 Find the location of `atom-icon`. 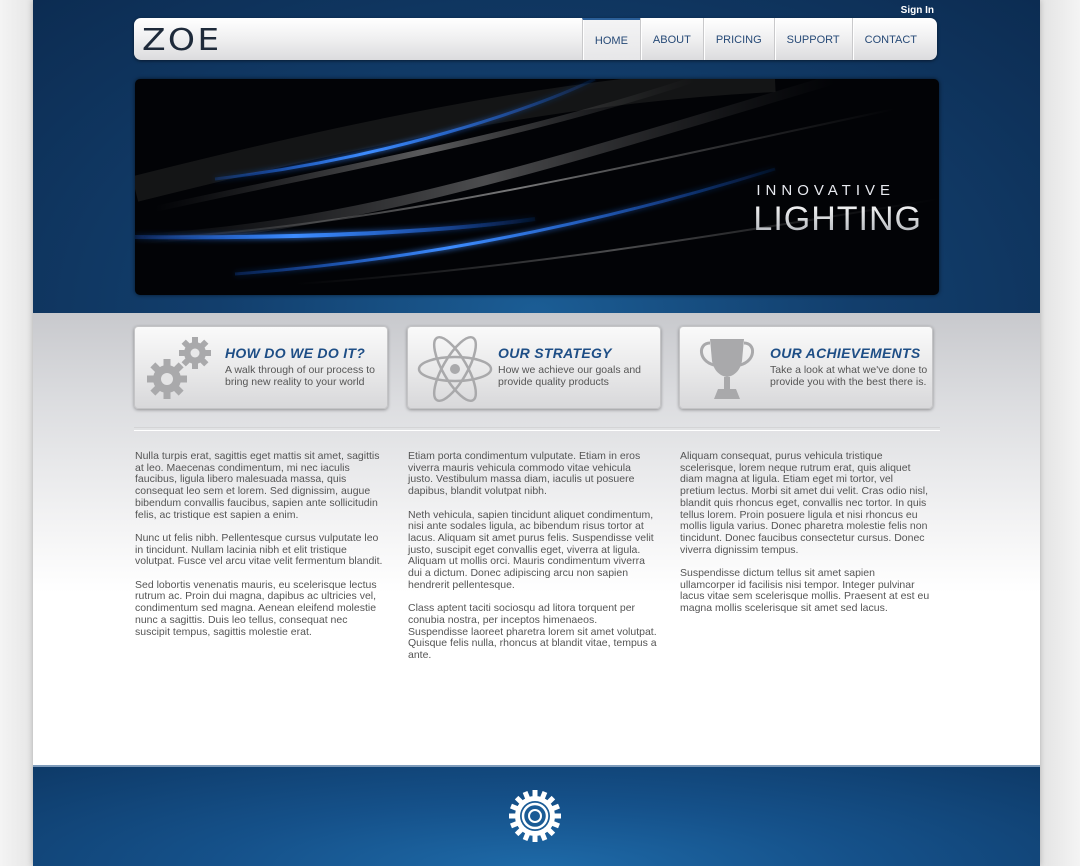

atom-icon is located at coordinates (455, 369).